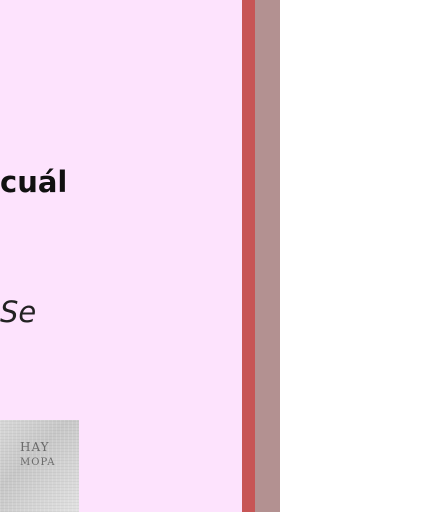 Image resolution: width=433 pixels, height=512 pixels. Describe the element at coordinates (267, 256) in the screenshot. I see `side-bar` at that location.